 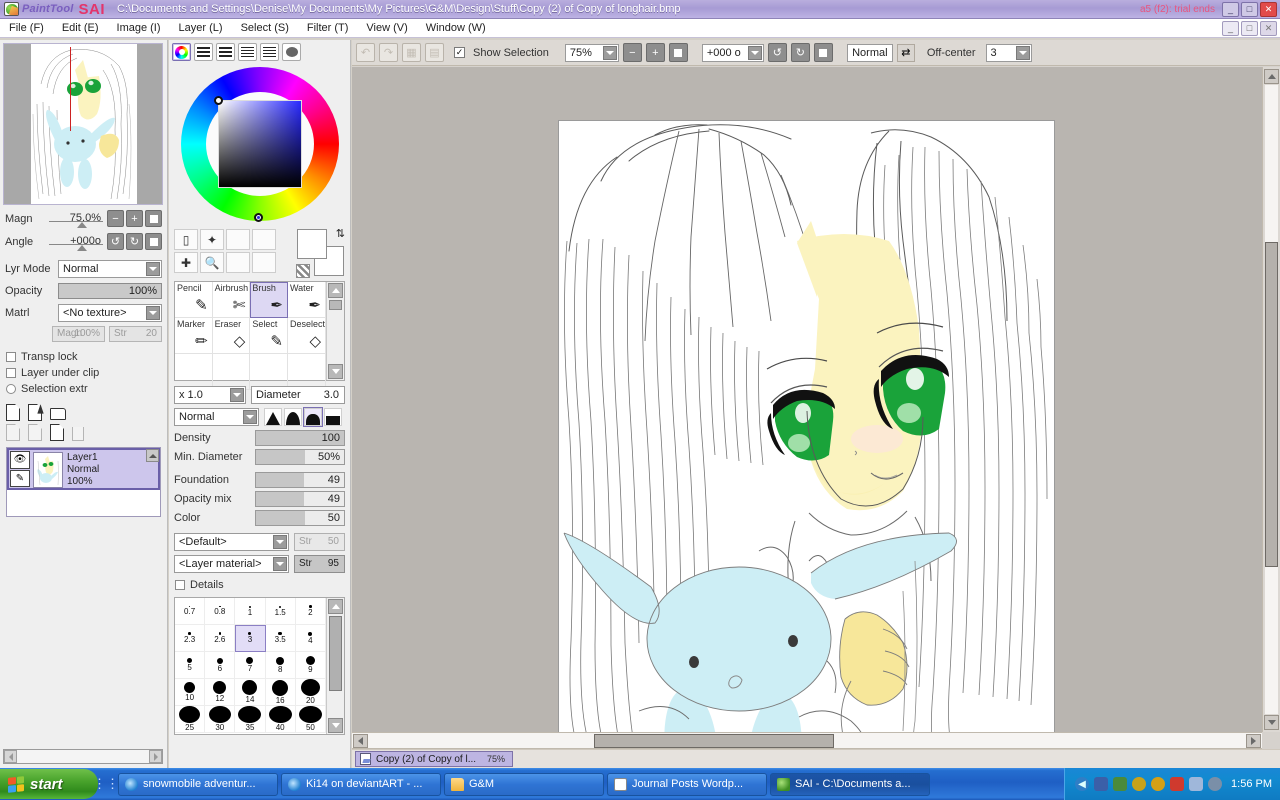 I want to click on hsv-sliders-tab, so click(x=225, y=52).